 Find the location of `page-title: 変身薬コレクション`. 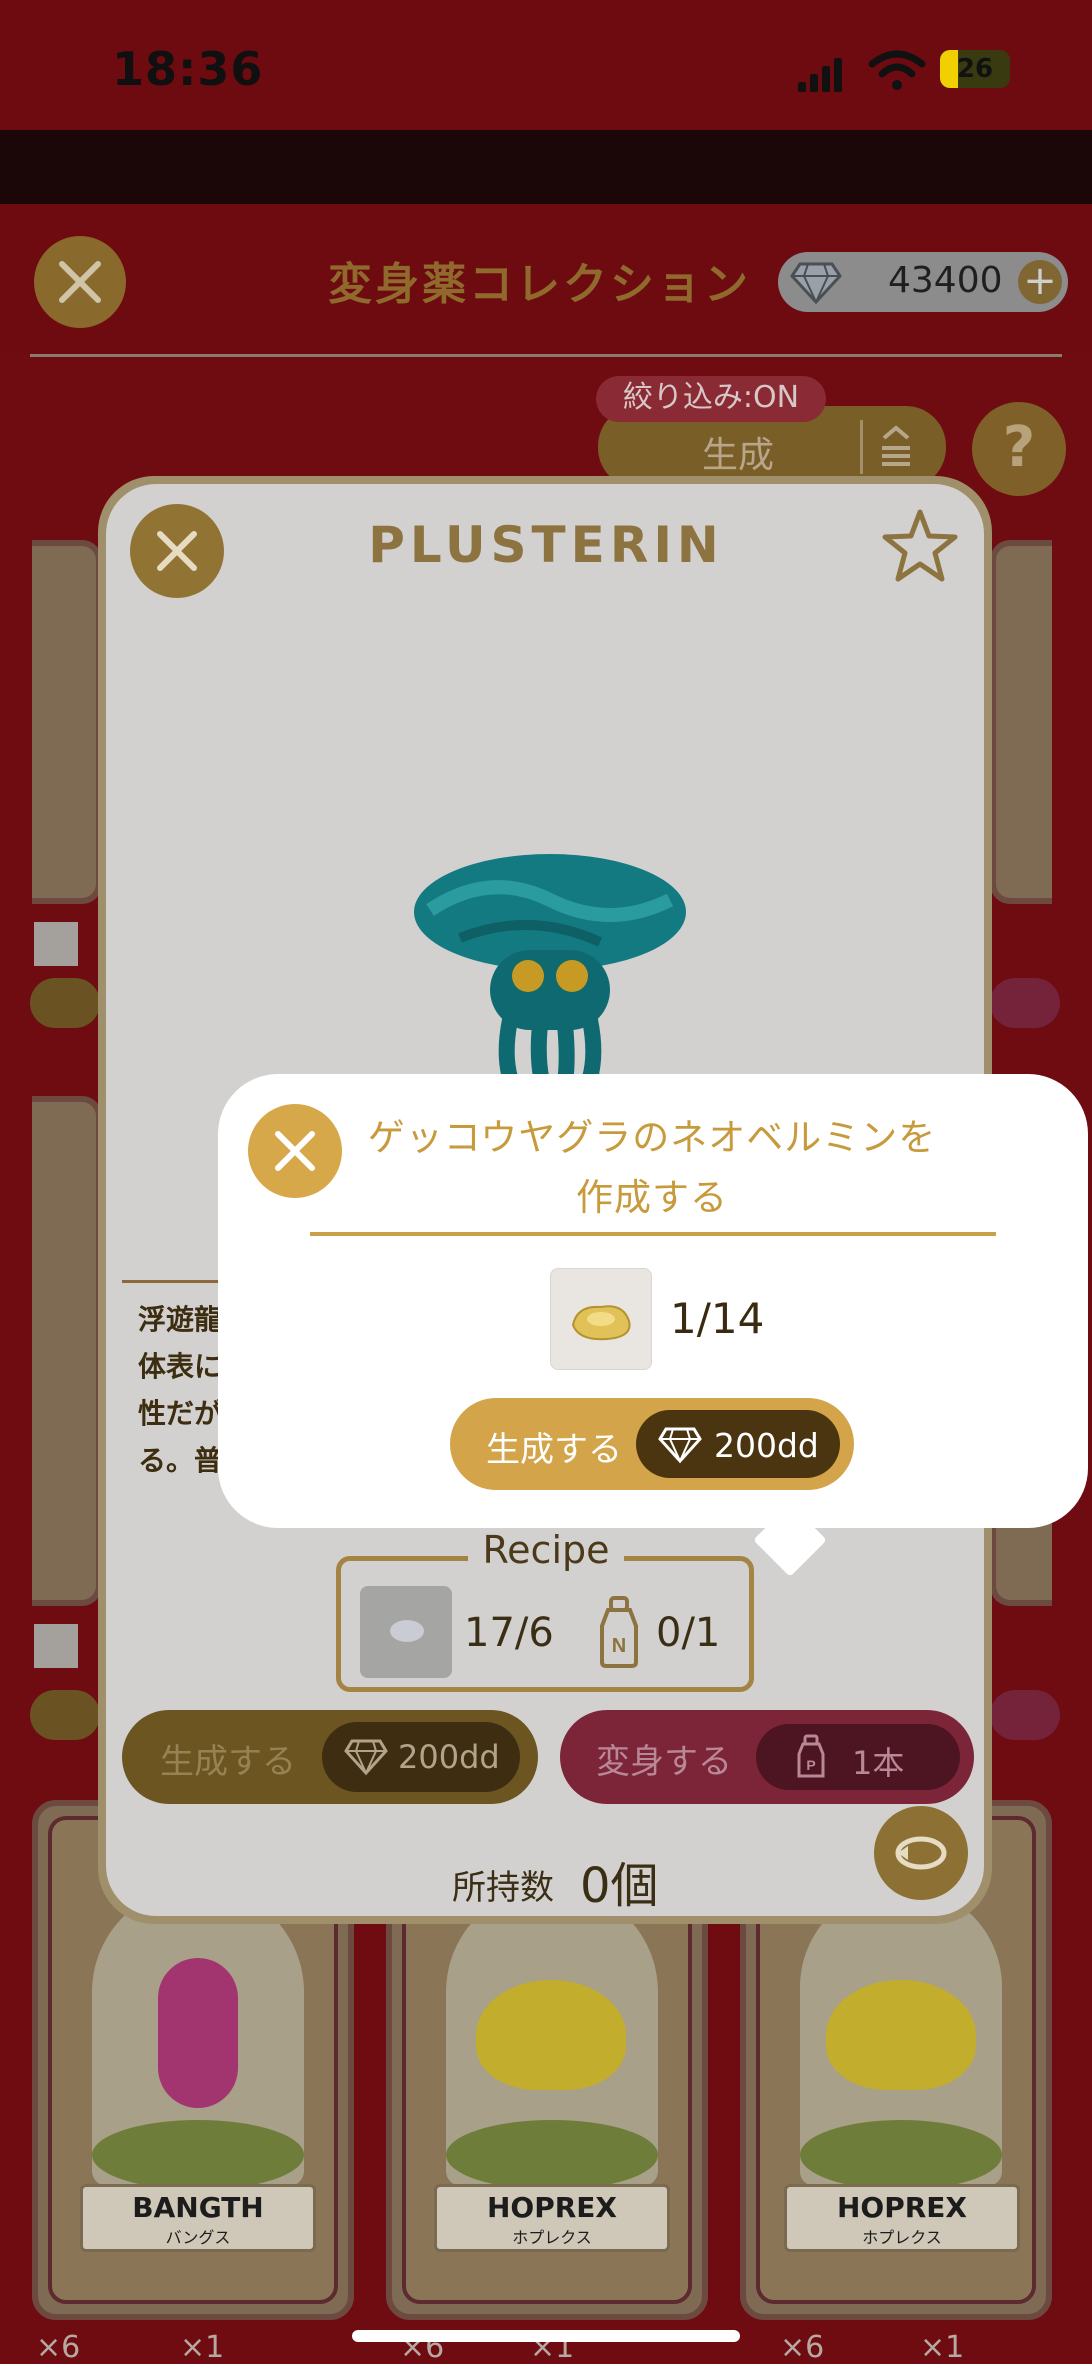

page-title: 変身薬コレクション is located at coordinates (539, 284).